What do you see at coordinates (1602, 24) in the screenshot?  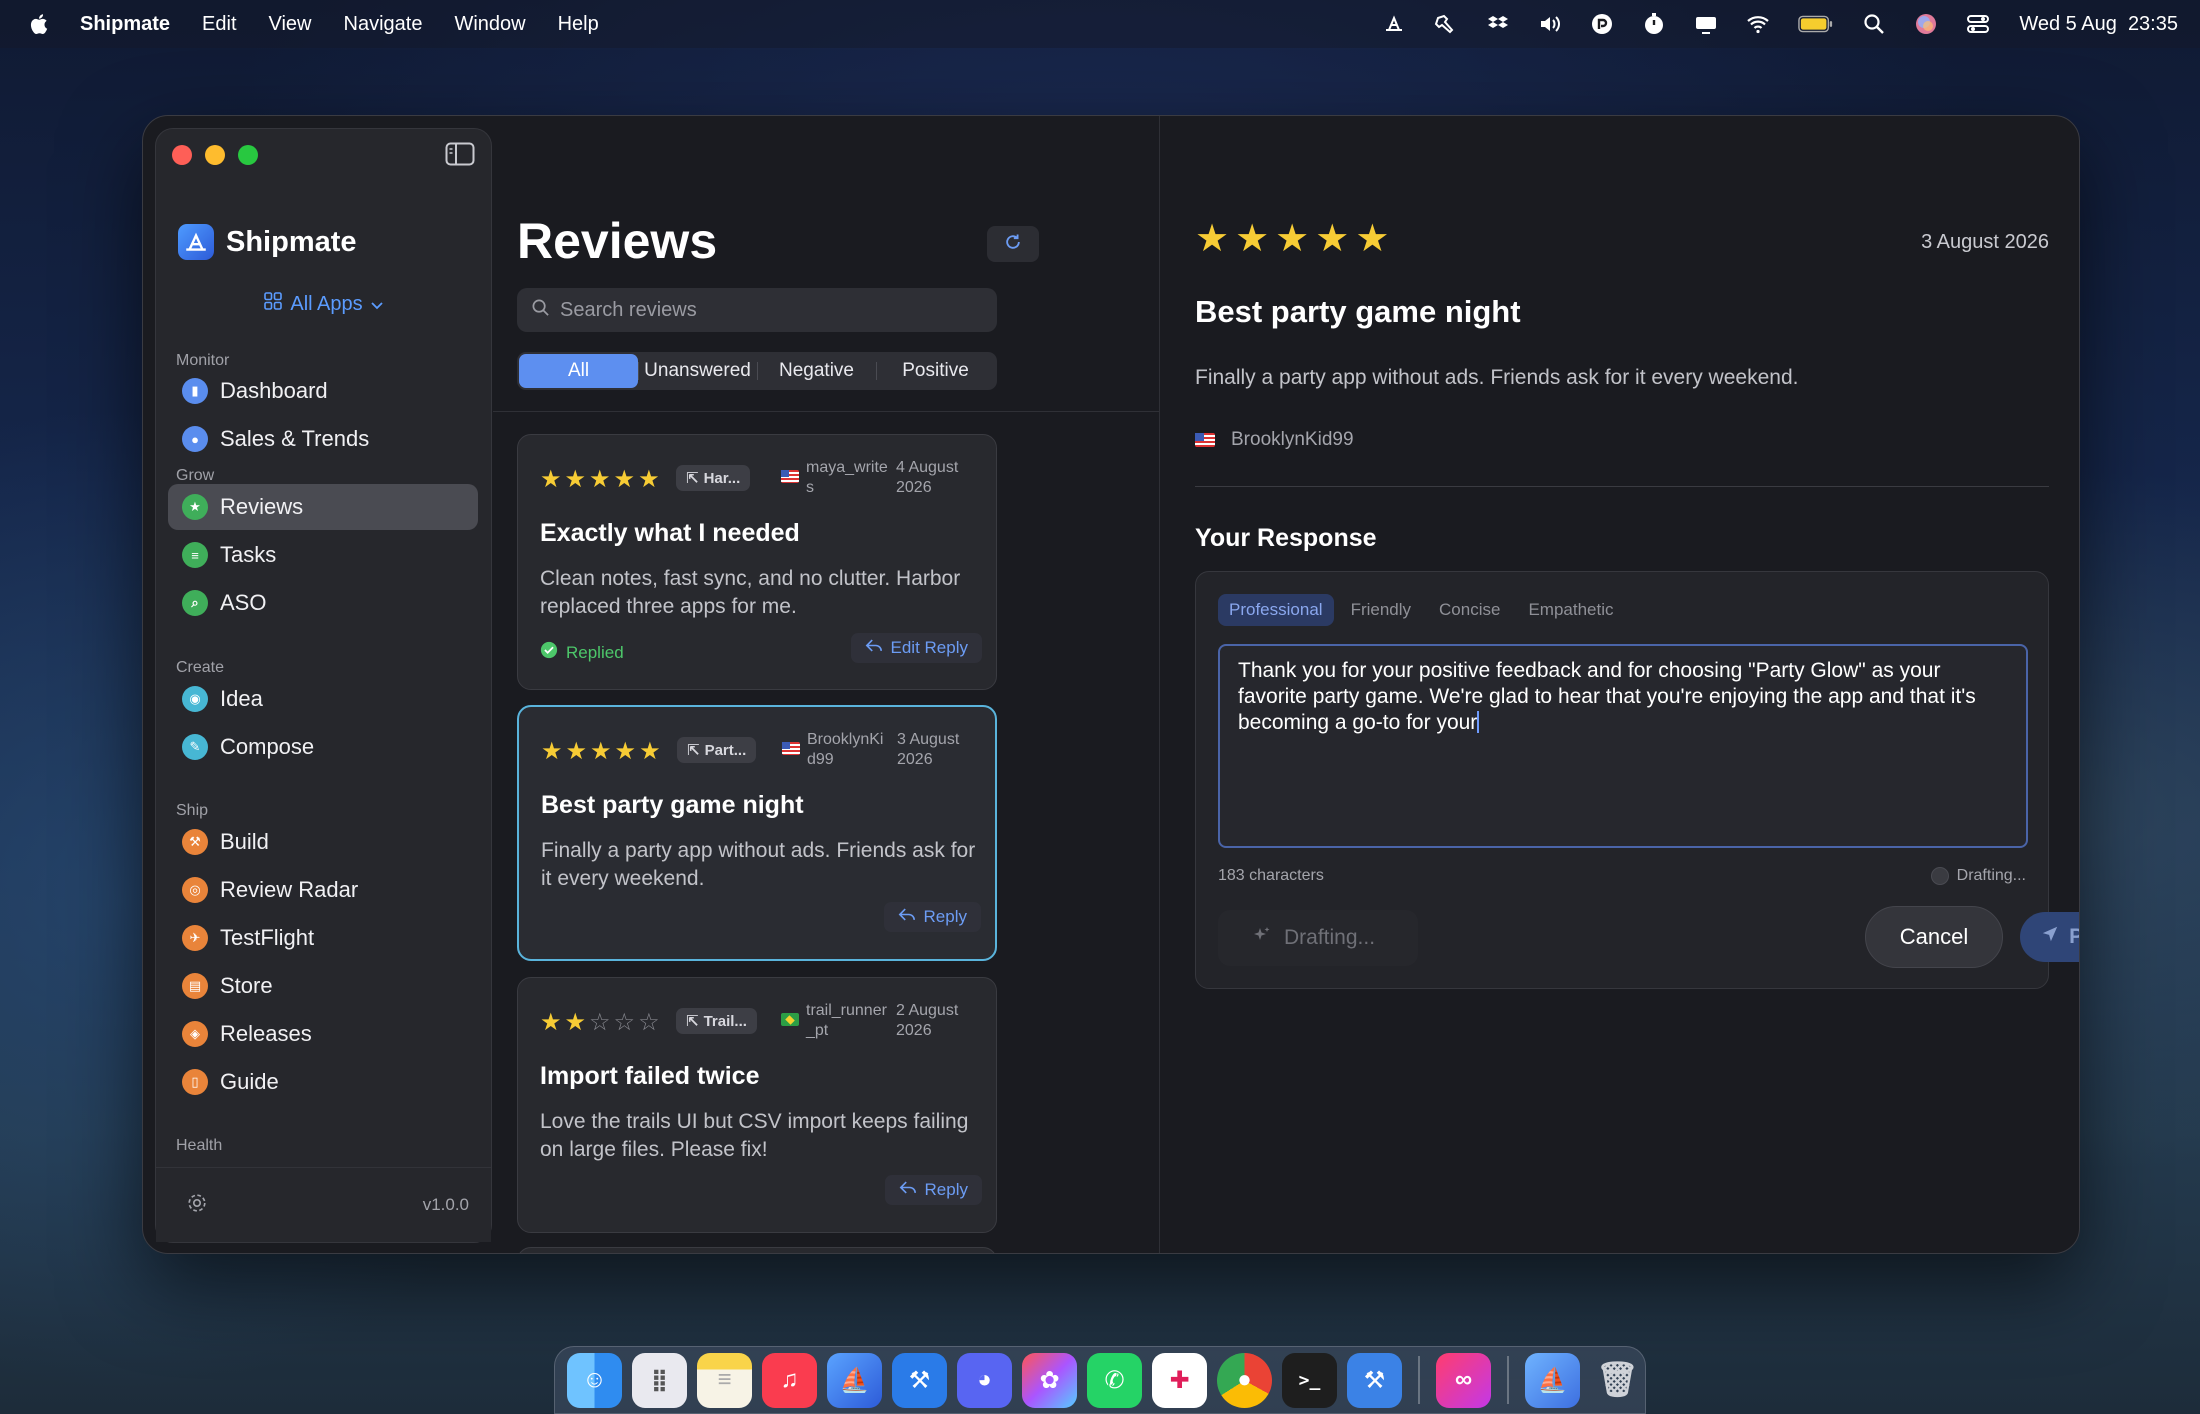 I see `pocketcasts-icon` at bounding box center [1602, 24].